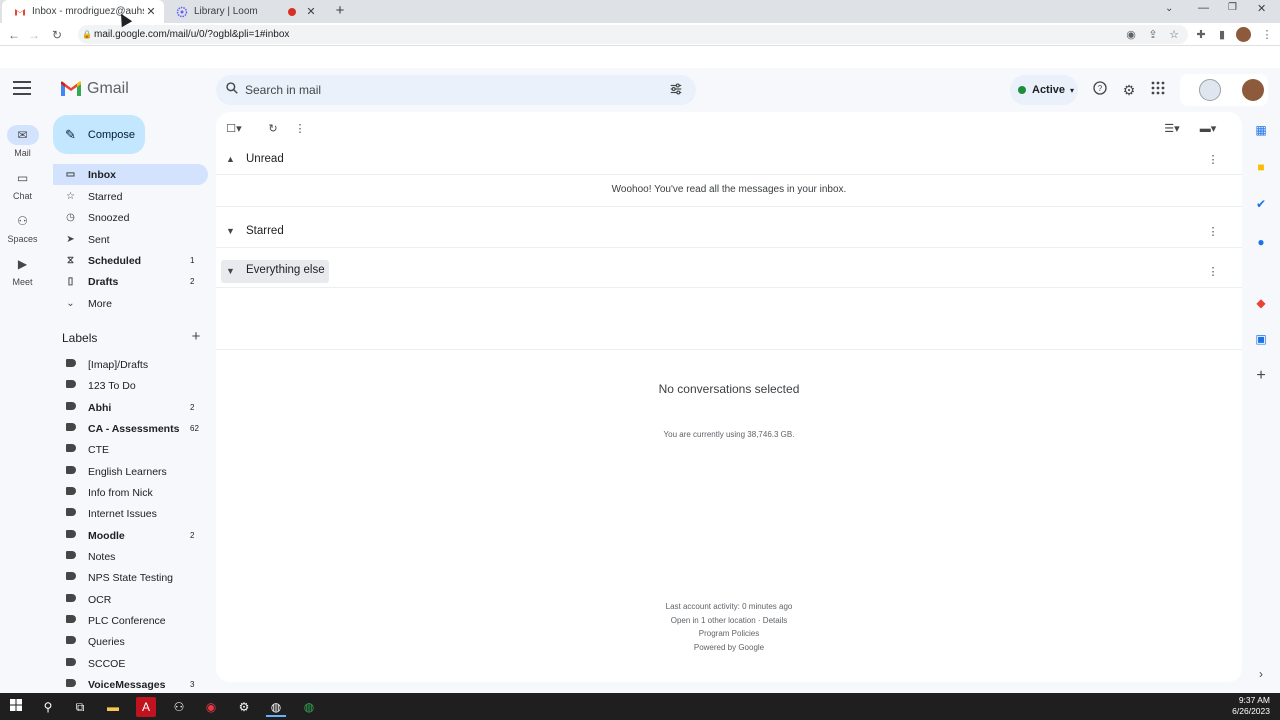 The height and width of the screenshot is (720, 1280). Describe the element at coordinates (1210, 90) in the screenshot. I see `organization-logo` at that location.